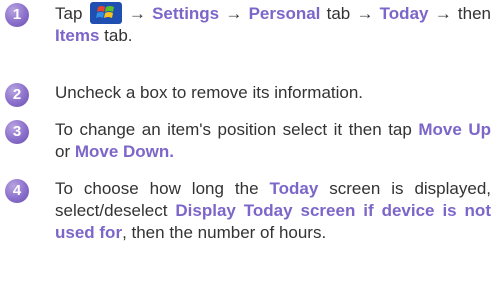 The height and width of the screenshot is (286, 493). What do you see at coordinates (69, 13) in the screenshot?
I see `text-fragment: Tap` at bounding box center [69, 13].